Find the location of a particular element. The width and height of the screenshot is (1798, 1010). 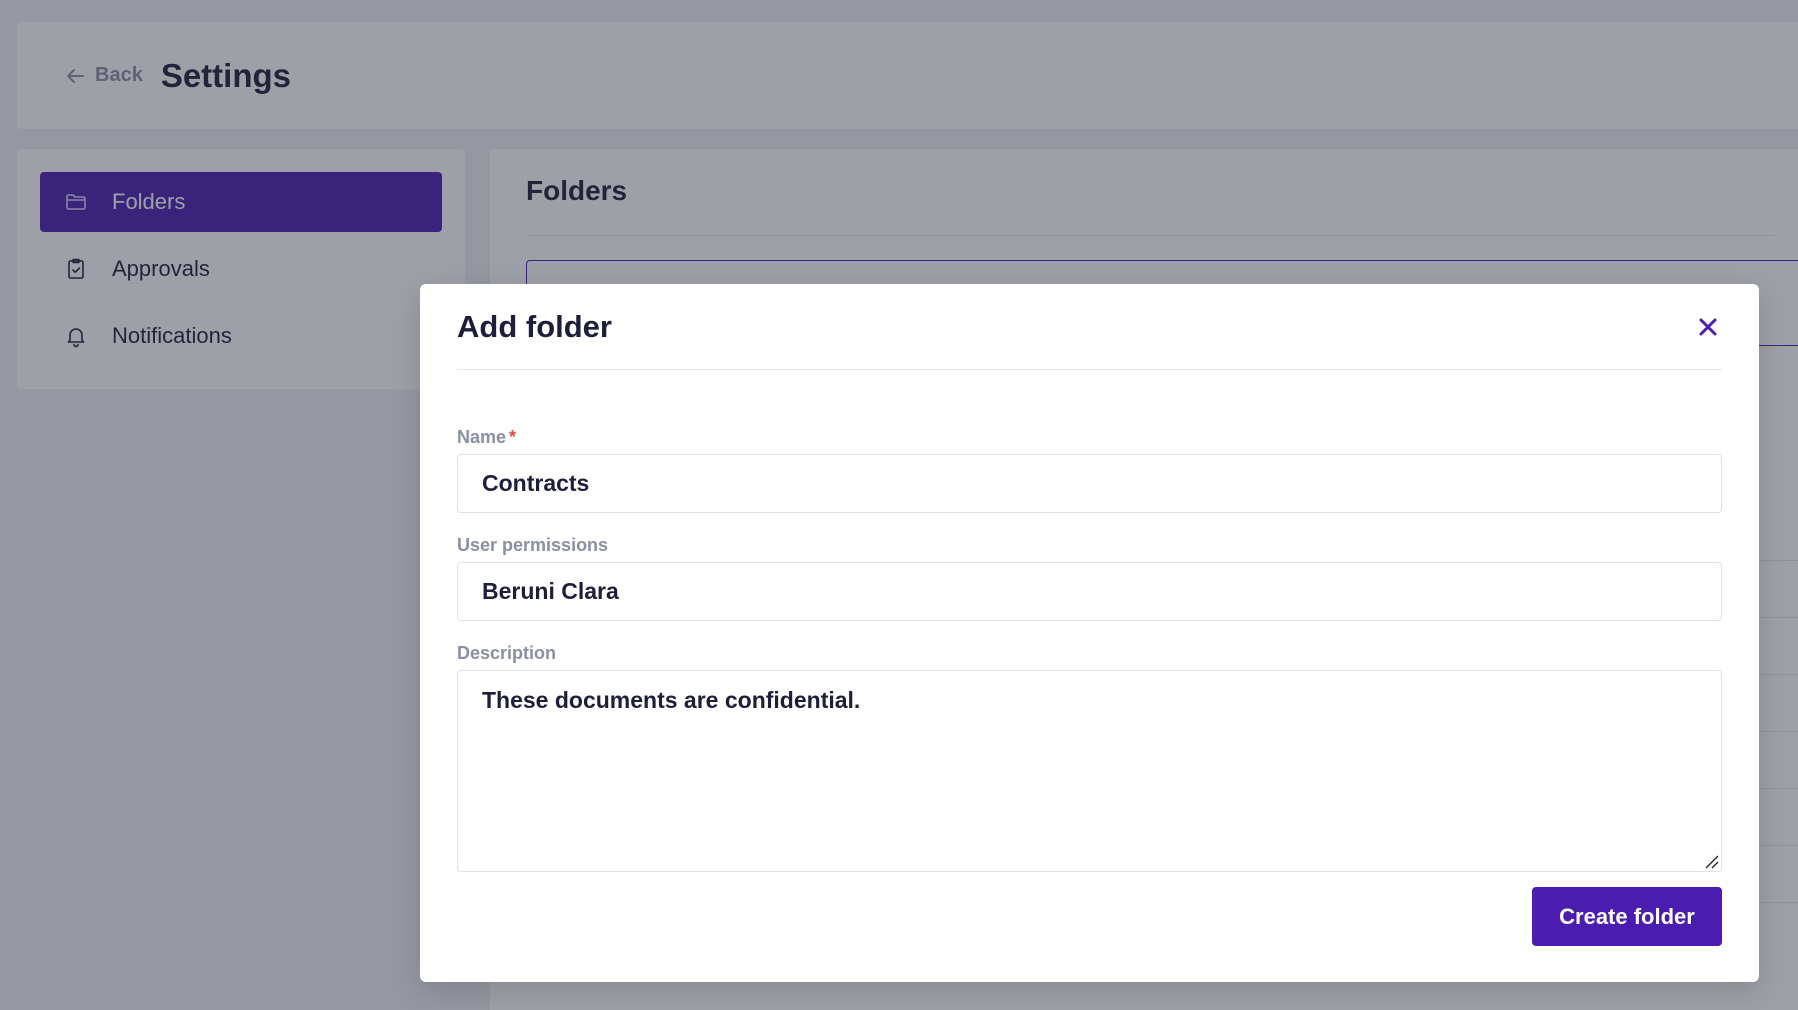

modal-title: Add folder is located at coordinates (534, 326).